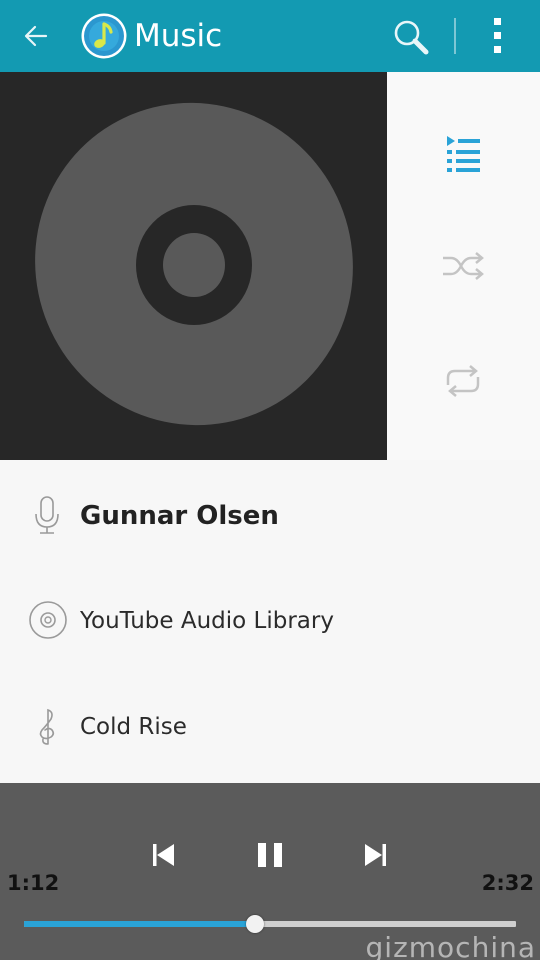  I want to click on artist-row: Gunnar Olsen, so click(270, 516).